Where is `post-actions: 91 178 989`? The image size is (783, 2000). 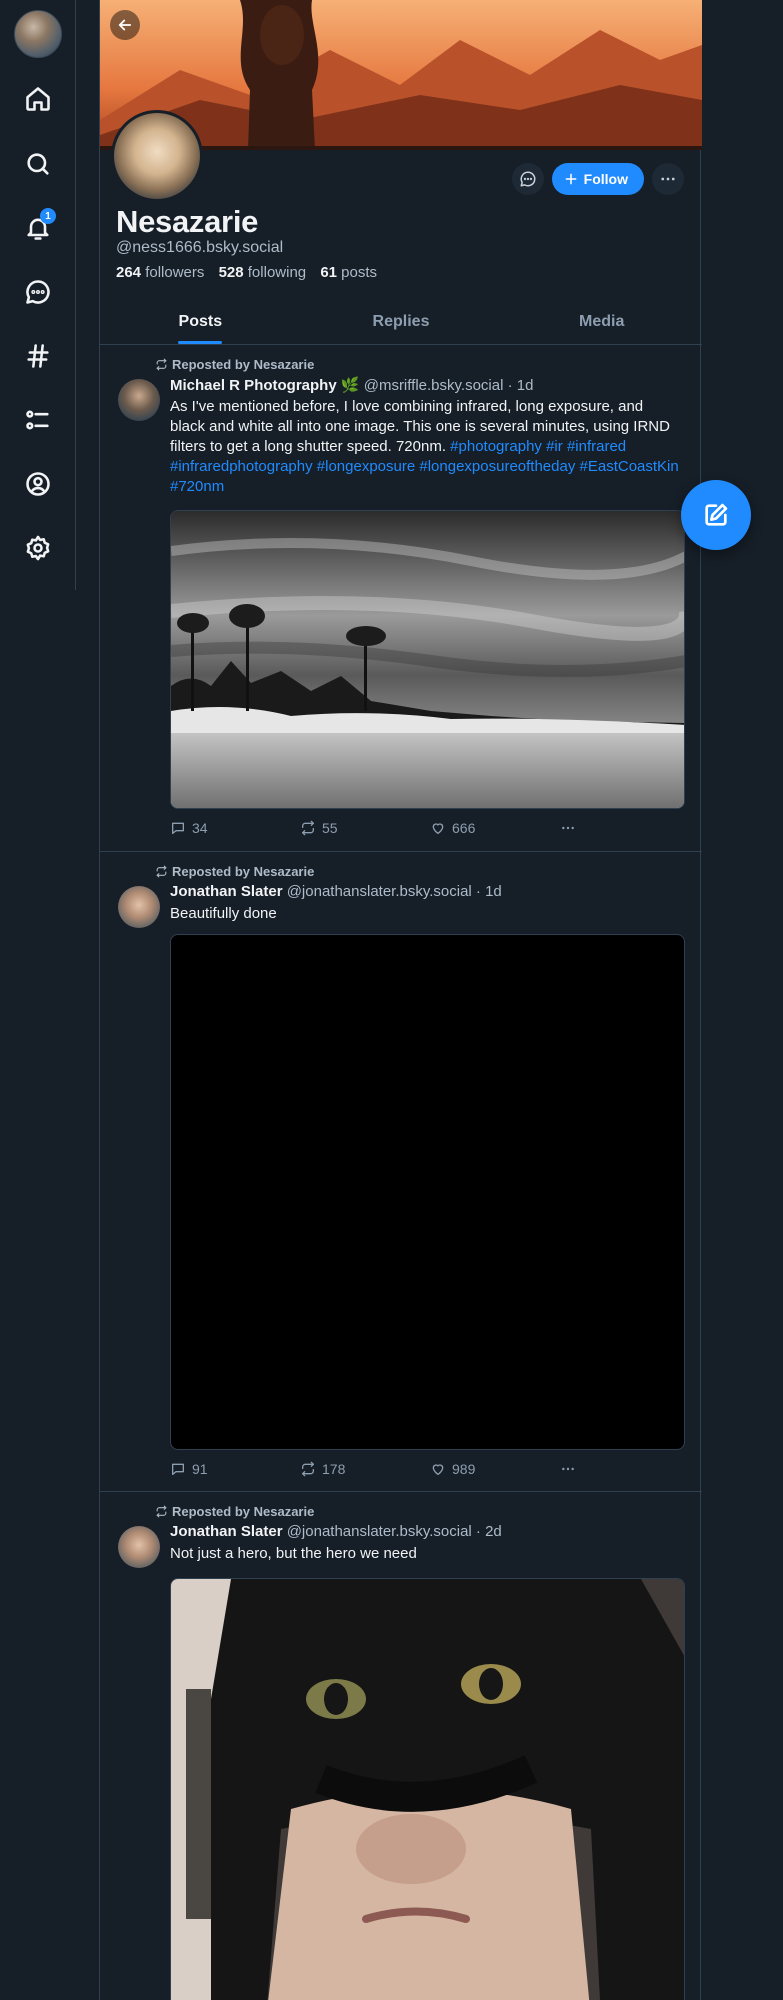
post-actions: 91 178 989 is located at coordinates (430, 1469).